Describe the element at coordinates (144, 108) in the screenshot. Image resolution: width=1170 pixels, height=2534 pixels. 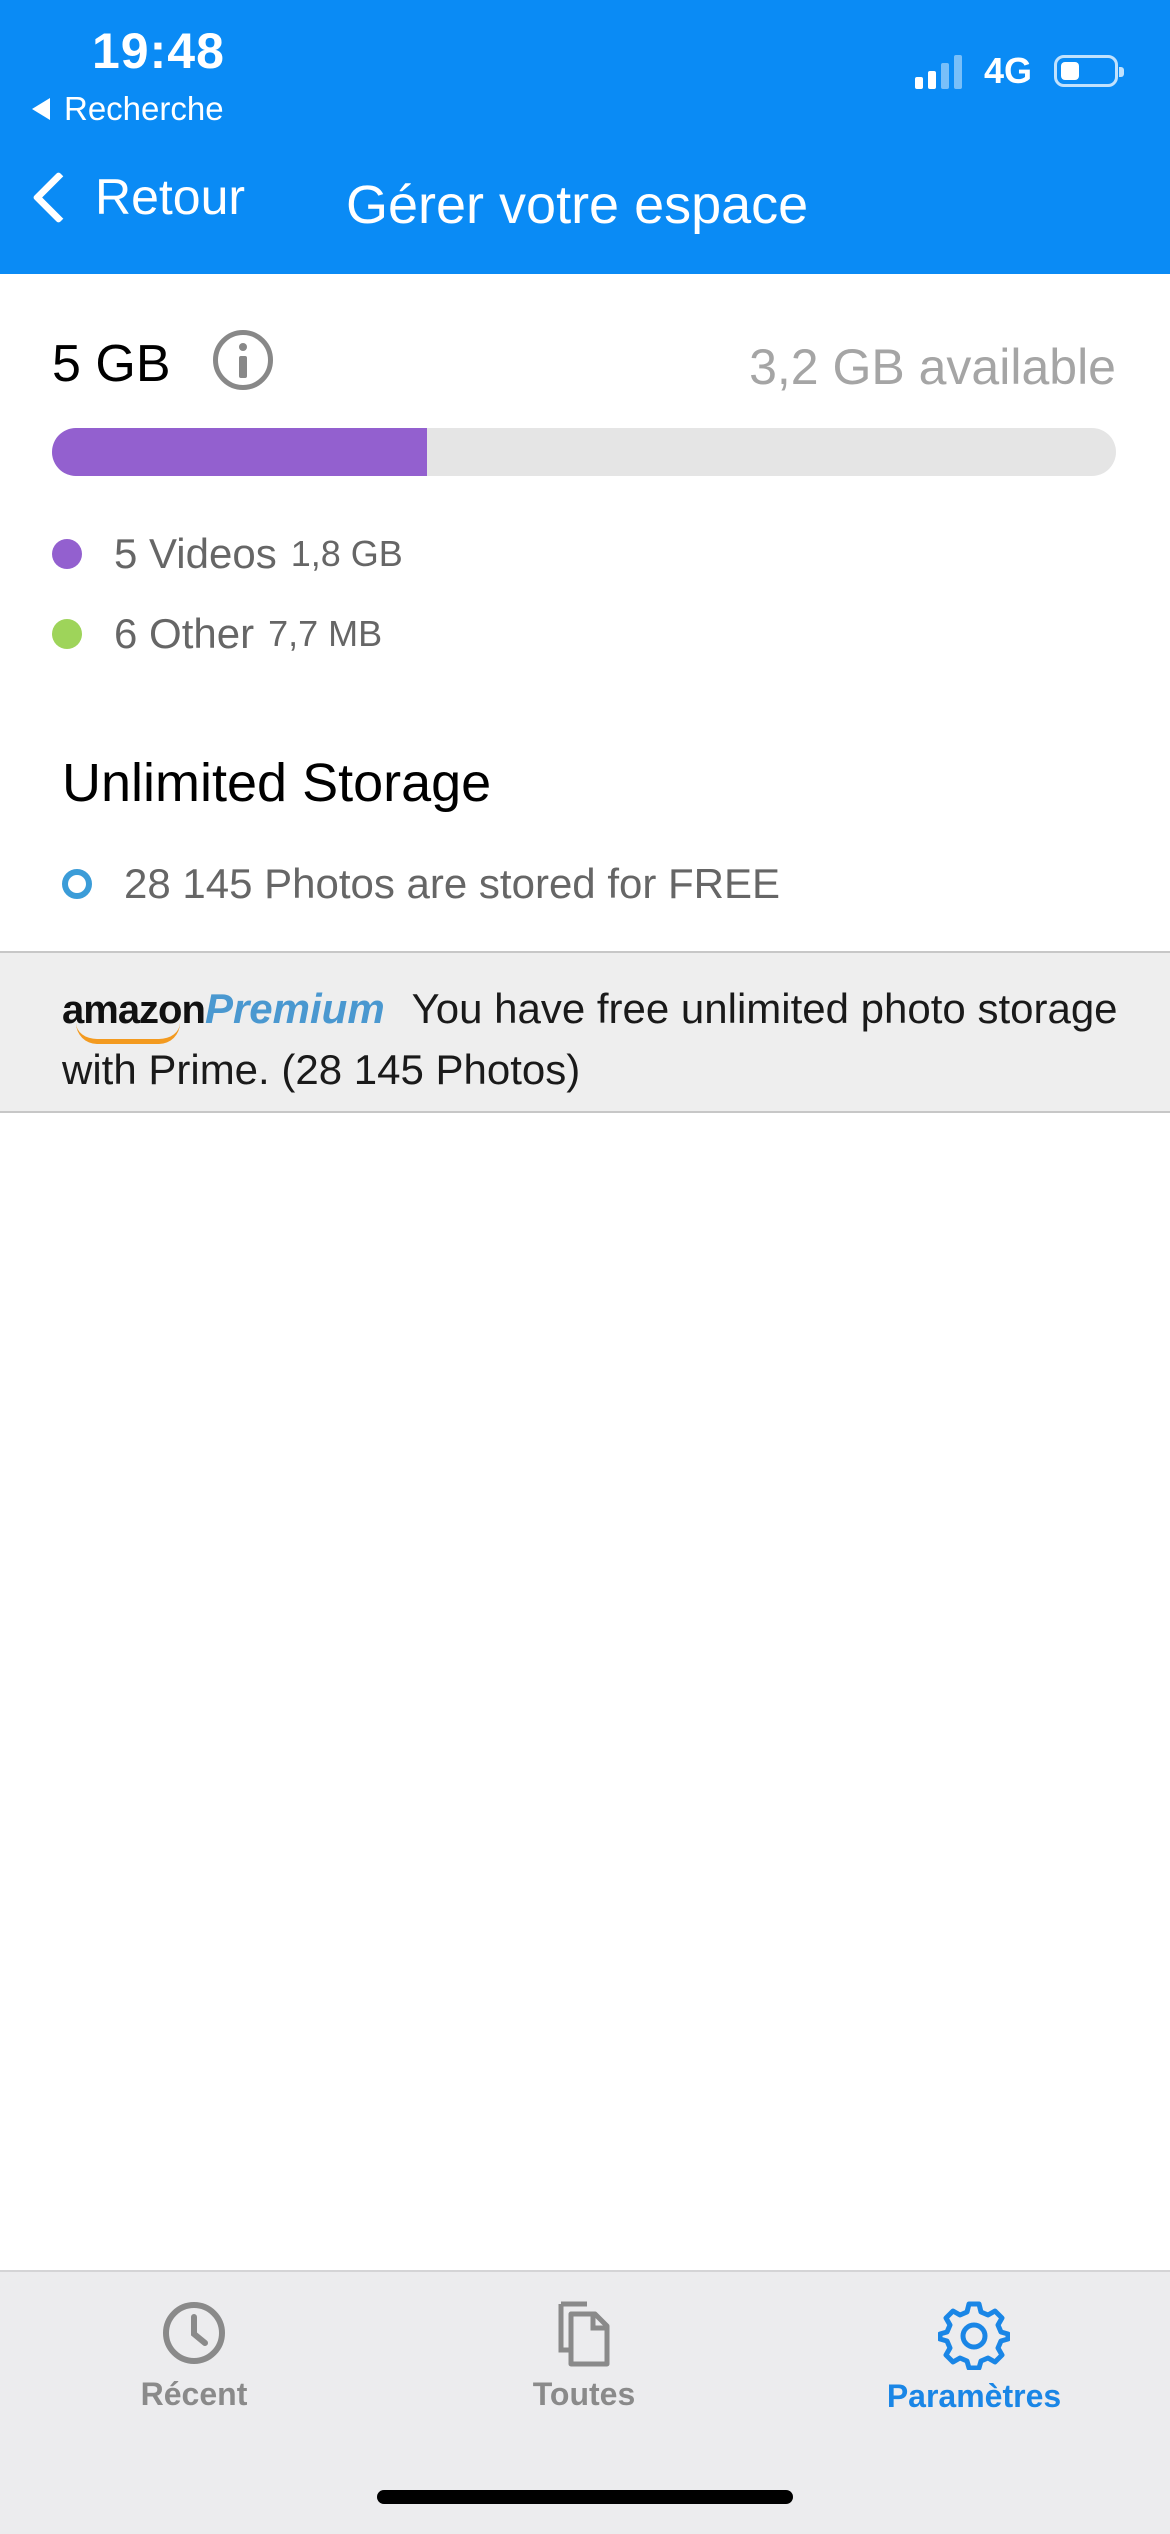
I see `back-app-label: Recherche` at that location.